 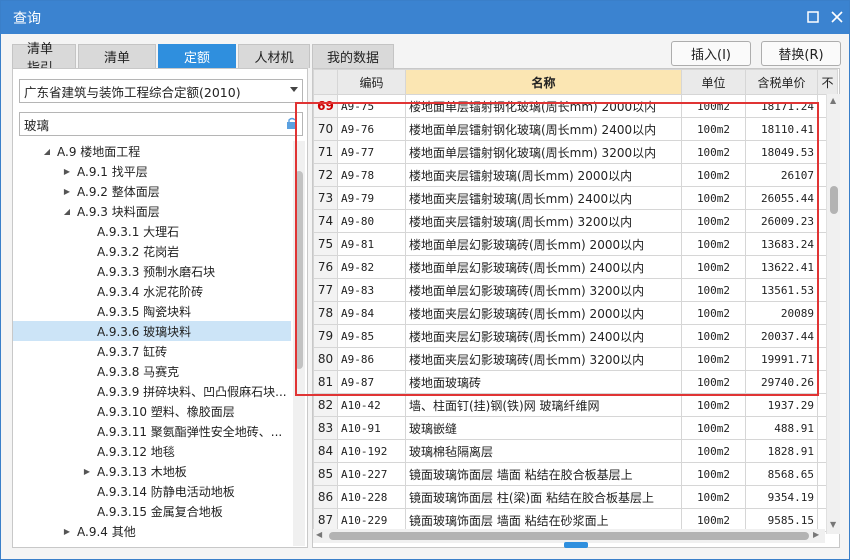 What do you see at coordinates (781, 474) in the screenshot?
I see `row-price: 8568.65` at bounding box center [781, 474].